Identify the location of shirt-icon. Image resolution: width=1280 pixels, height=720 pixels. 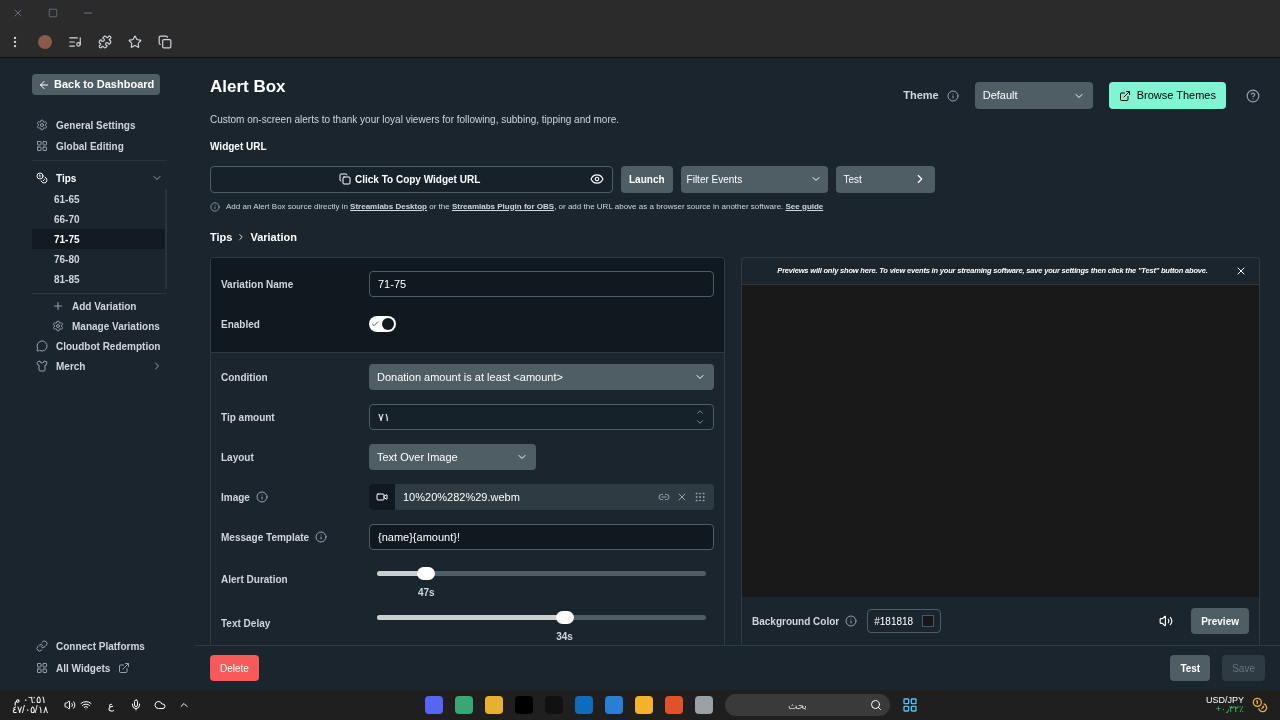
(42, 366).